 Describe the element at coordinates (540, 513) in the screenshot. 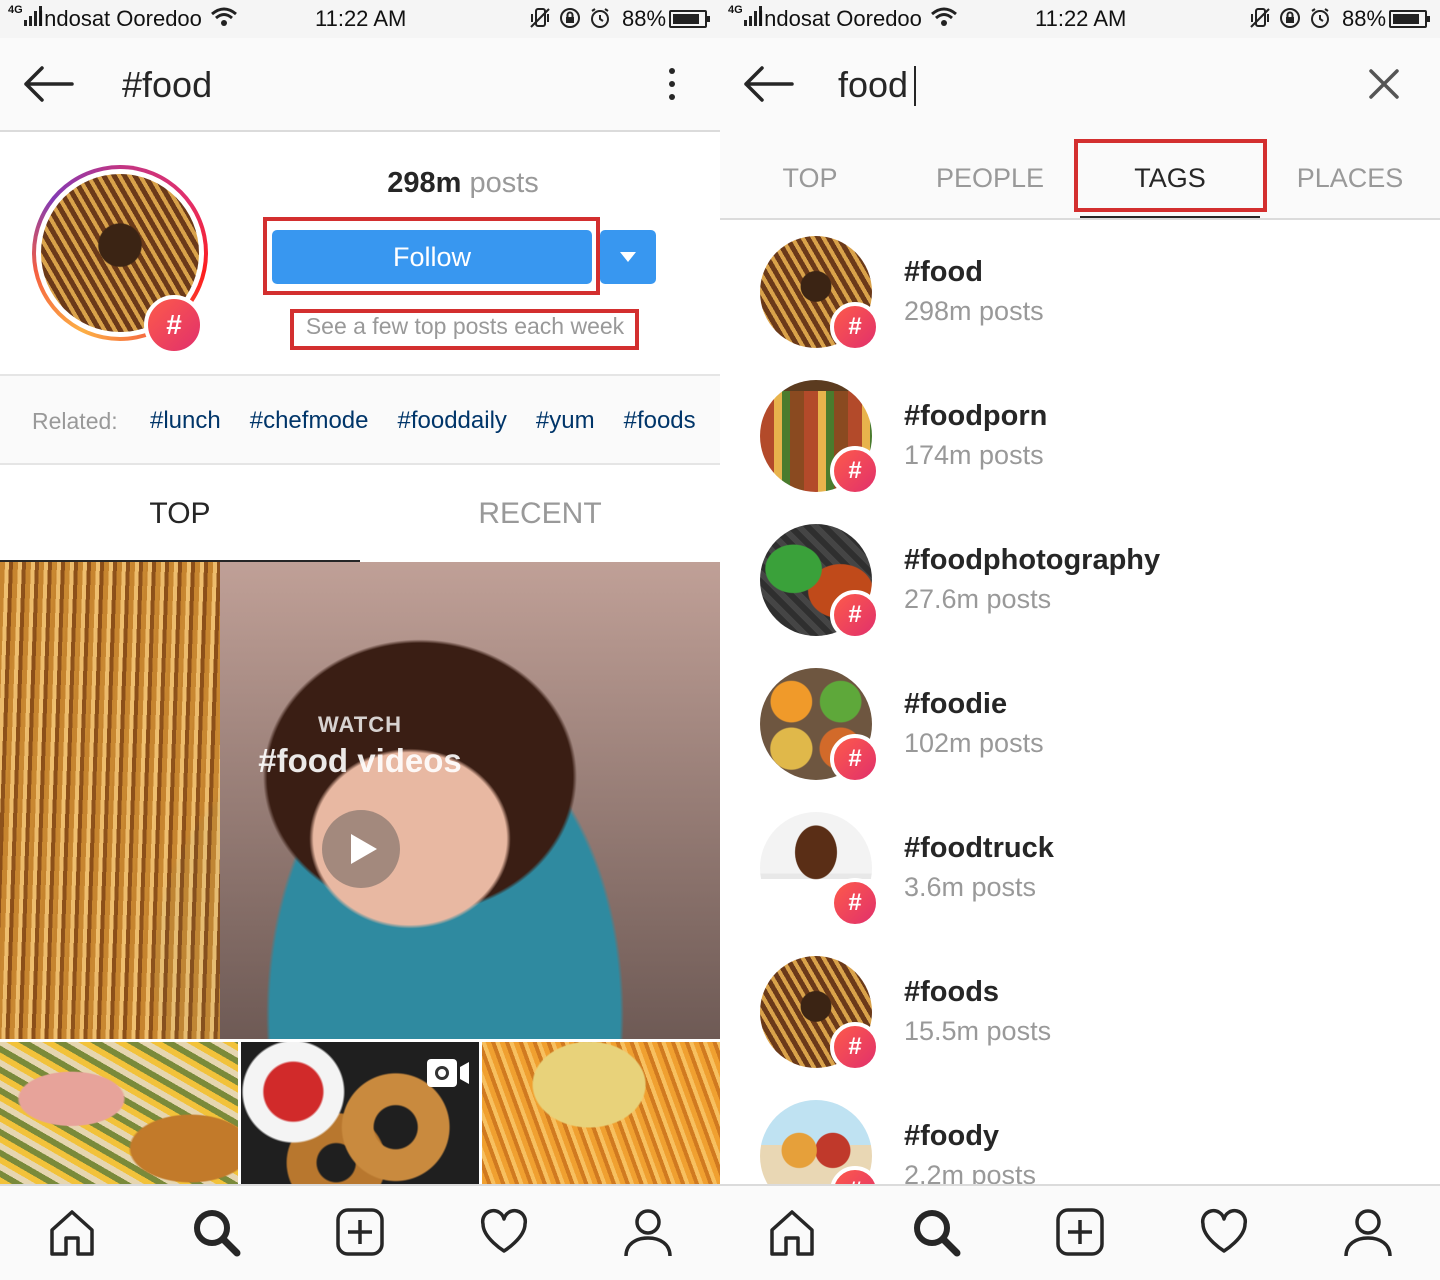

I see `tab-recent: RECENT` at that location.